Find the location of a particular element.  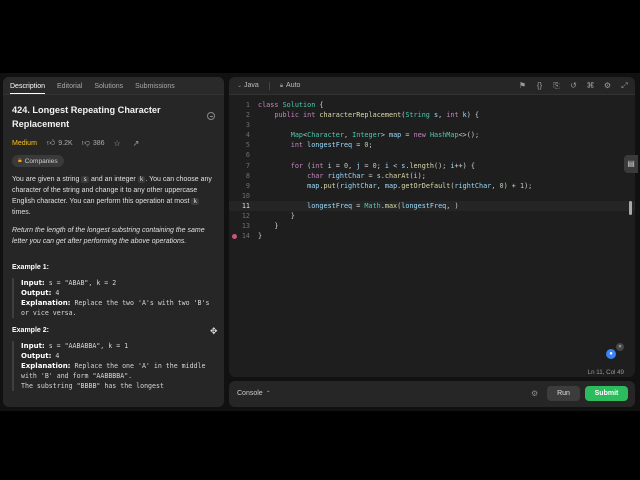

tab-submissions: Submissions is located at coordinates (155, 88).